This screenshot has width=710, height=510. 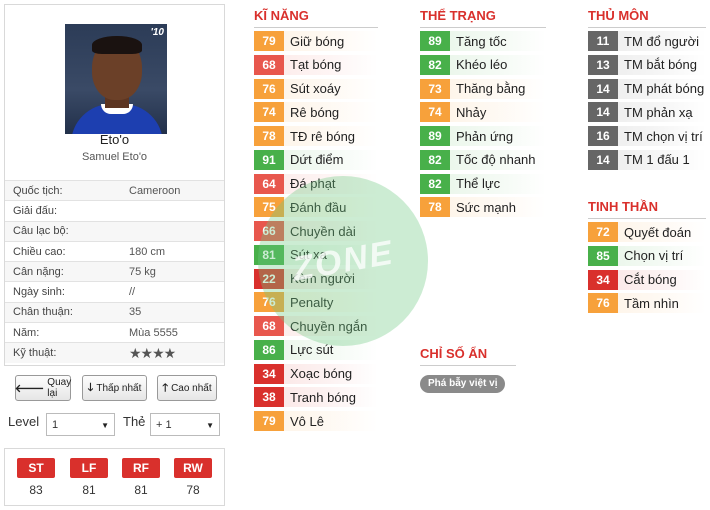 What do you see at coordinates (193, 477) in the screenshot?
I see `position-rating: RW 78` at bounding box center [193, 477].